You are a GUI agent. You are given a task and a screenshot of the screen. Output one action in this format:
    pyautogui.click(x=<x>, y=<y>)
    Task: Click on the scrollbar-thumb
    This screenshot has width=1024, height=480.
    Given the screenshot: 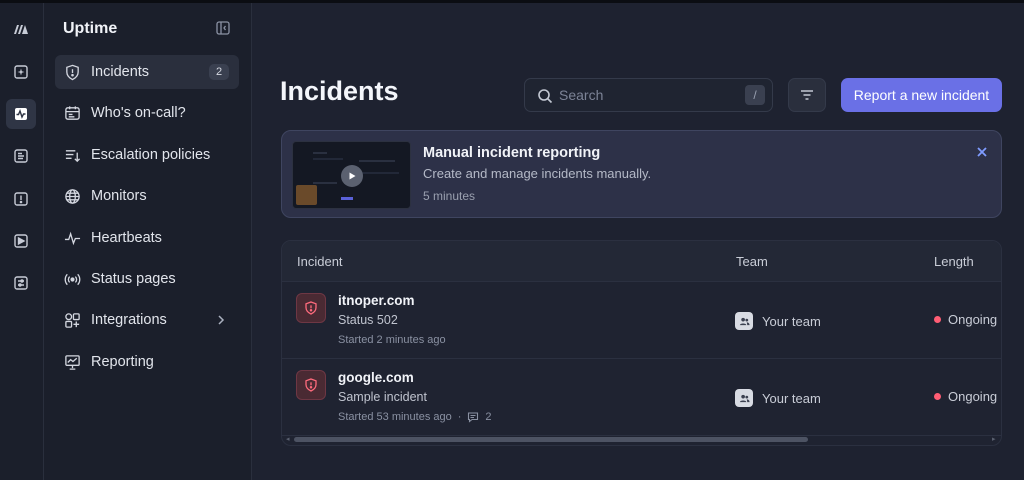 What is the action you would take?
    pyautogui.click(x=551, y=439)
    